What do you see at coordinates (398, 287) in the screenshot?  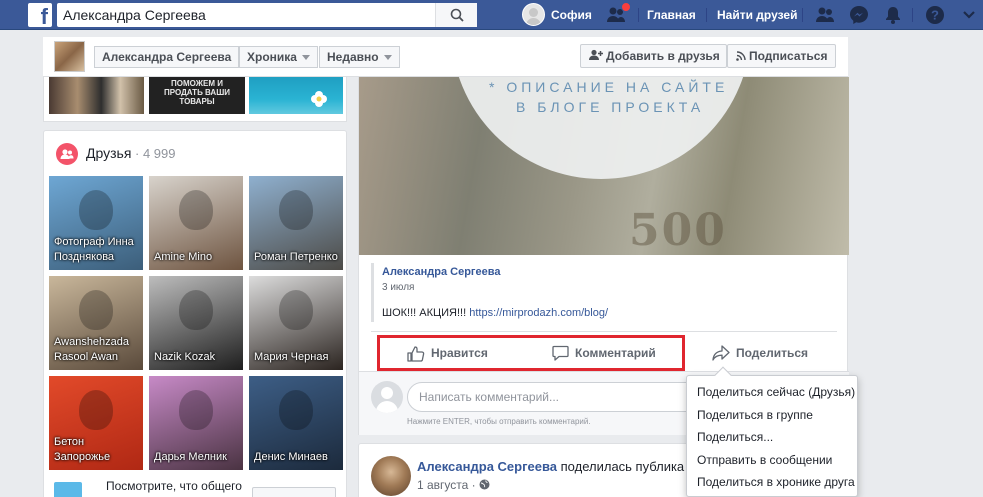 I see `shared-date: 3 июля` at bounding box center [398, 287].